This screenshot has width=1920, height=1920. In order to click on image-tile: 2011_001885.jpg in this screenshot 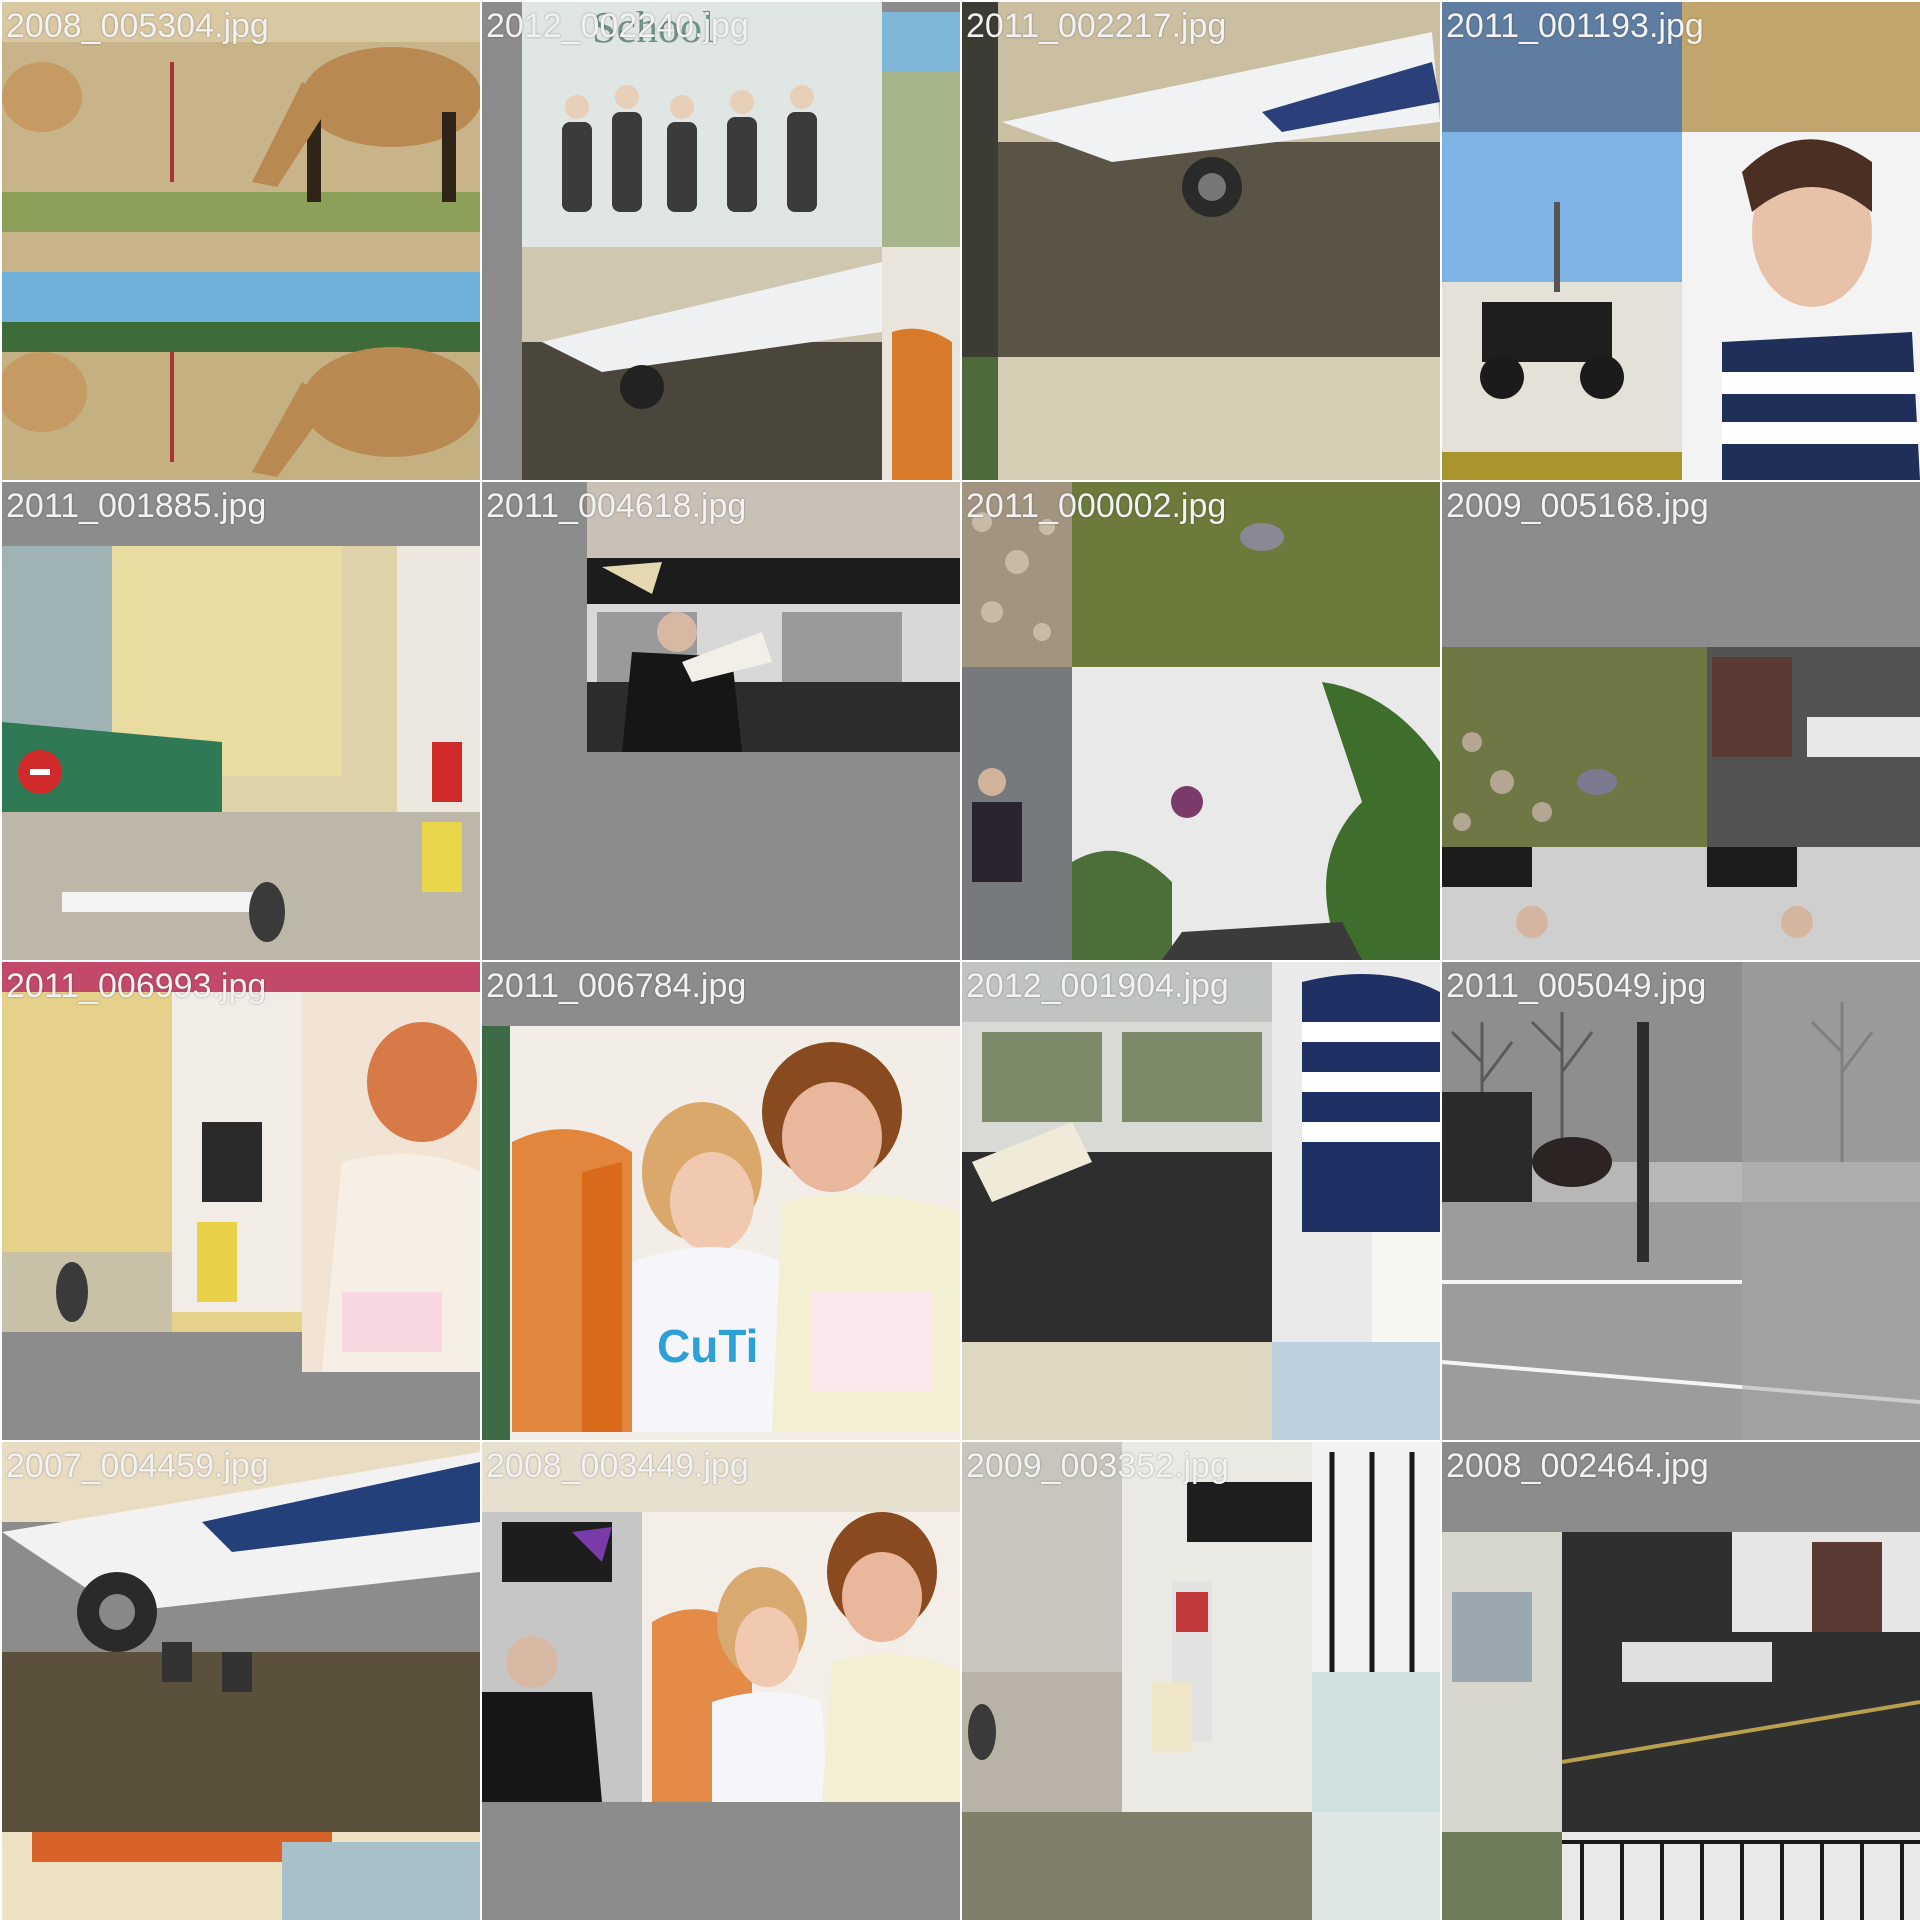, I will do `click(241, 721)`.